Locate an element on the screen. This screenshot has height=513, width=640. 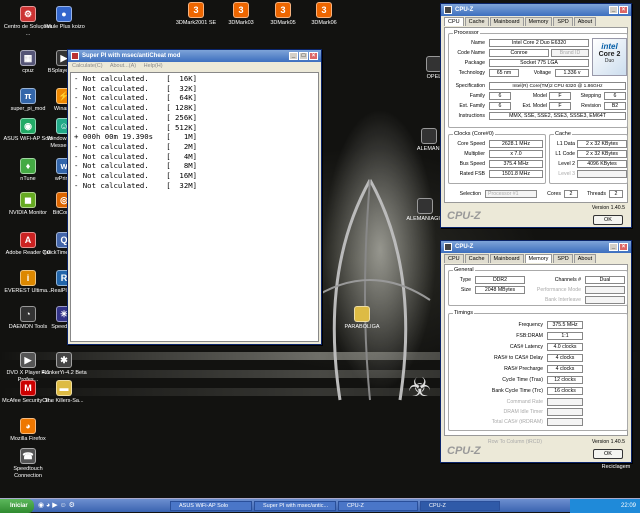
maximize-icon: □ is located at coordinates (303, 56).